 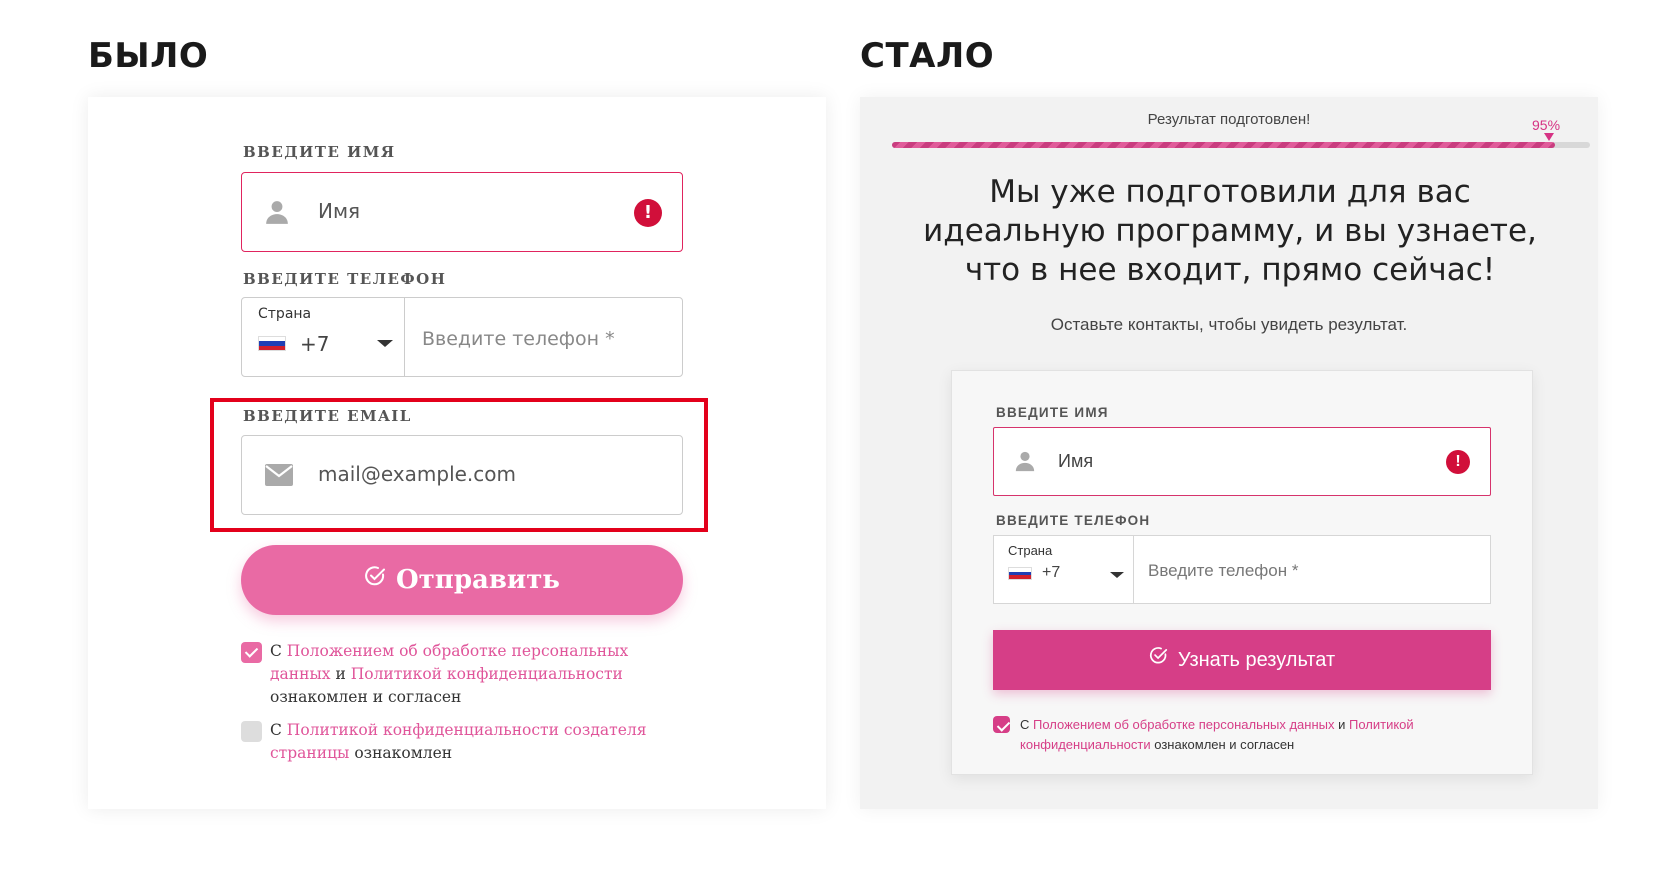 I want to click on get-result-button: Узнать результат, so click(x=1242, y=660).